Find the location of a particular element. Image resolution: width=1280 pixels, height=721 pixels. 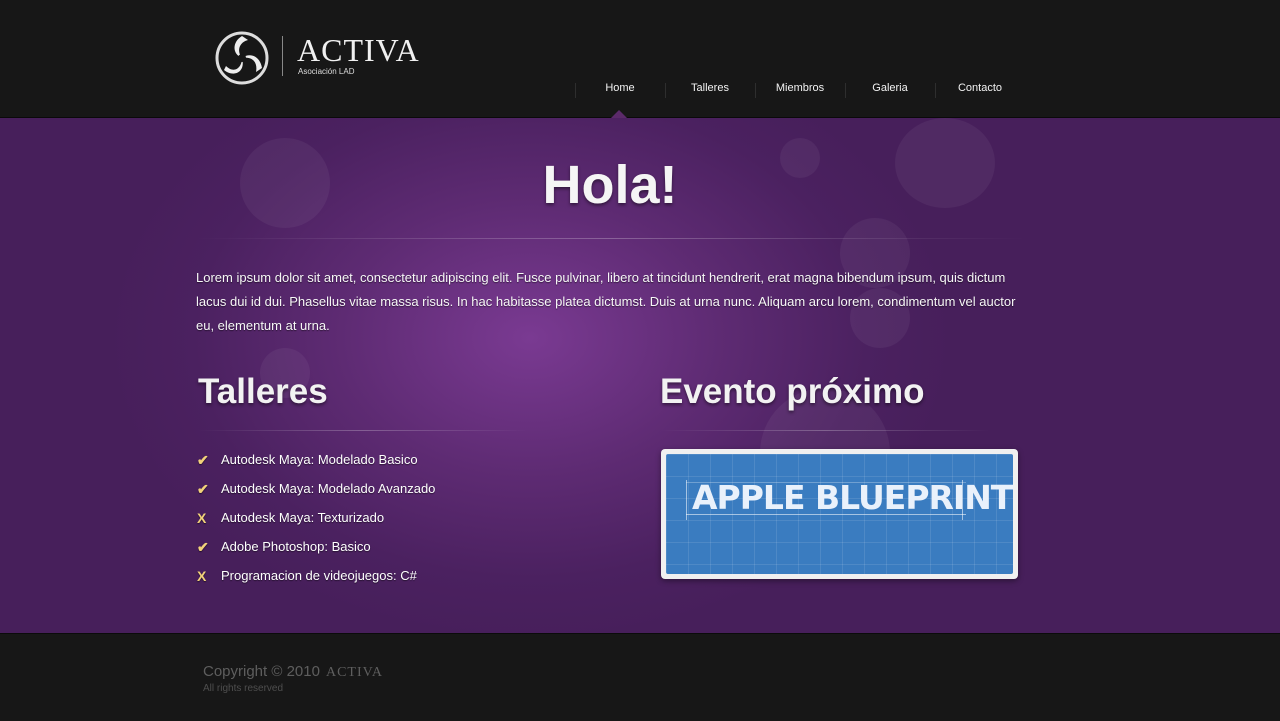

nav-item-home: Home is located at coordinates (620, 87).